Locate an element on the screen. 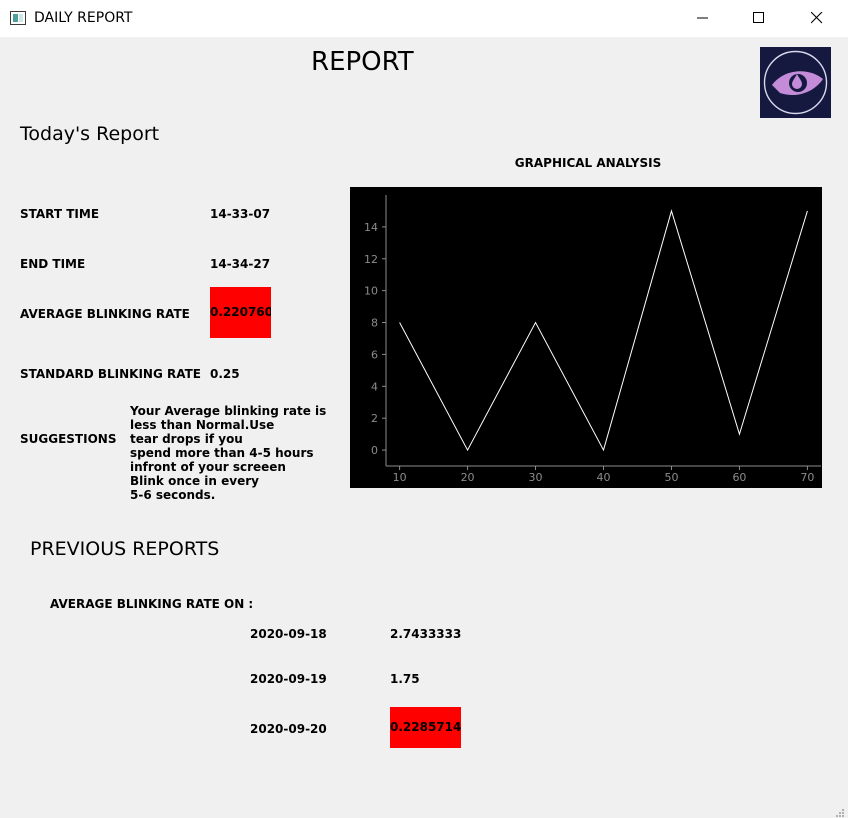 The image size is (848, 818). previous-value-2: 1.75 is located at coordinates (405, 679).